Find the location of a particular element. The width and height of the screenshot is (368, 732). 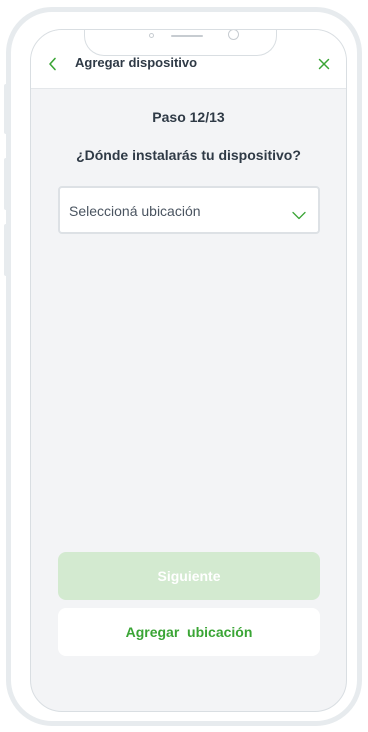

next-button: Siguiente is located at coordinates (189, 576).